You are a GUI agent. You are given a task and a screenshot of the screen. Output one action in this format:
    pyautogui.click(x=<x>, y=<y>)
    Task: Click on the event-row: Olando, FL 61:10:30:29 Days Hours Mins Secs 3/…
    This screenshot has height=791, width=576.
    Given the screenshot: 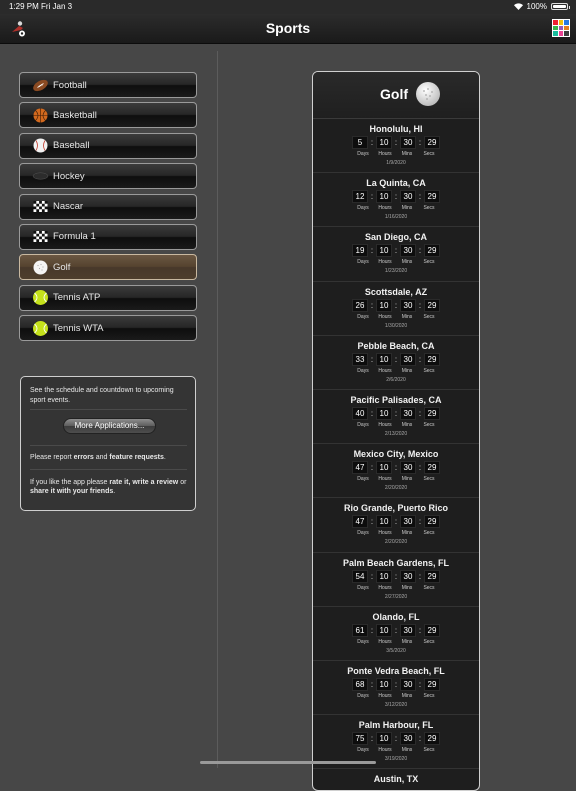 What is the action you would take?
    pyautogui.click(x=396, y=634)
    